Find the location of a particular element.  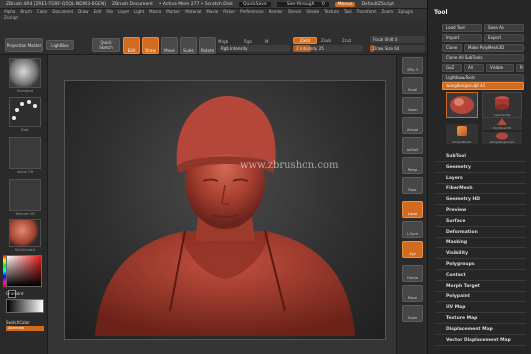

tool-thumb-current is located at coordinates (462, 105).